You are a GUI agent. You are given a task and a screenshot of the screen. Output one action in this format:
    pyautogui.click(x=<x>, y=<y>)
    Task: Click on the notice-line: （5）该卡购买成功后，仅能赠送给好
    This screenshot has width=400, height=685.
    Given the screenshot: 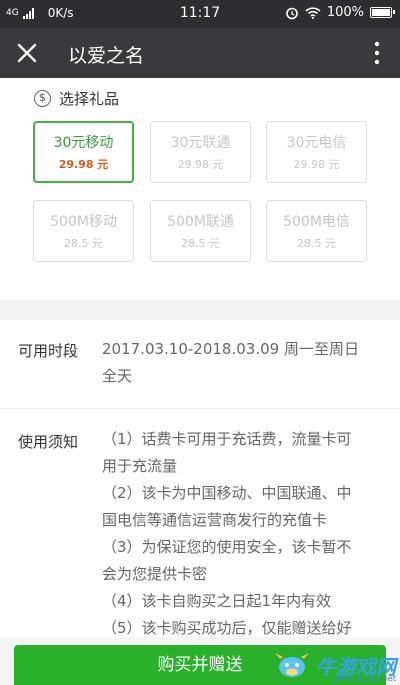 What is the action you would take?
    pyautogui.click(x=227, y=628)
    